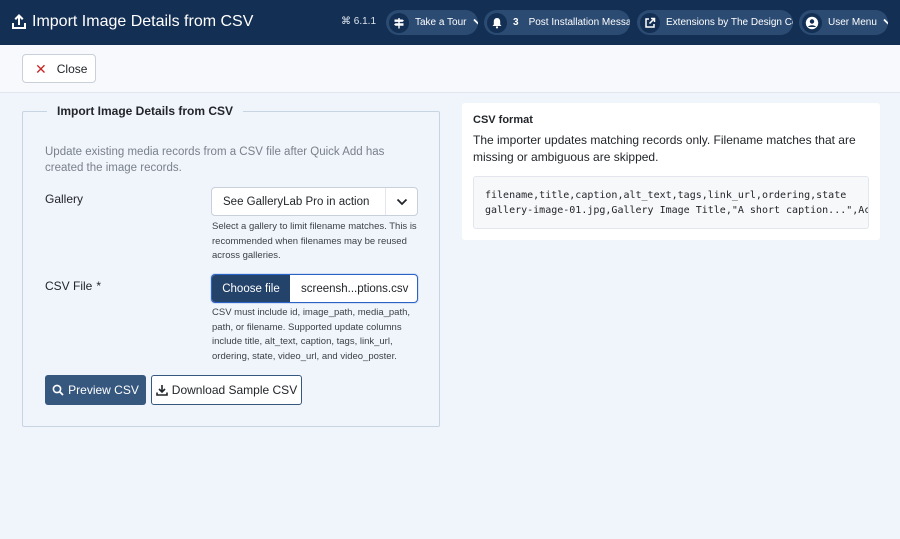 The height and width of the screenshot is (539, 900). What do you see at coordinates (503, 120) in the screenshot?
I see `csv-format-title: CSV format` at bounding box center [503, 120].